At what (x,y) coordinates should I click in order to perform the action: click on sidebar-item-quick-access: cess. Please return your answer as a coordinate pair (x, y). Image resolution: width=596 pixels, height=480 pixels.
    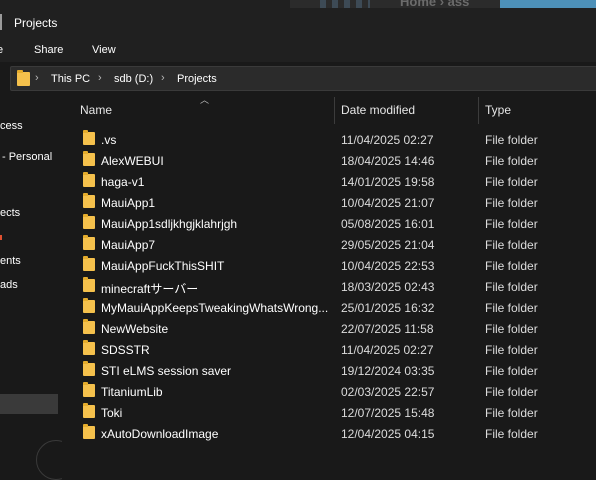
    Looking at the image, I should click on (11, 126).